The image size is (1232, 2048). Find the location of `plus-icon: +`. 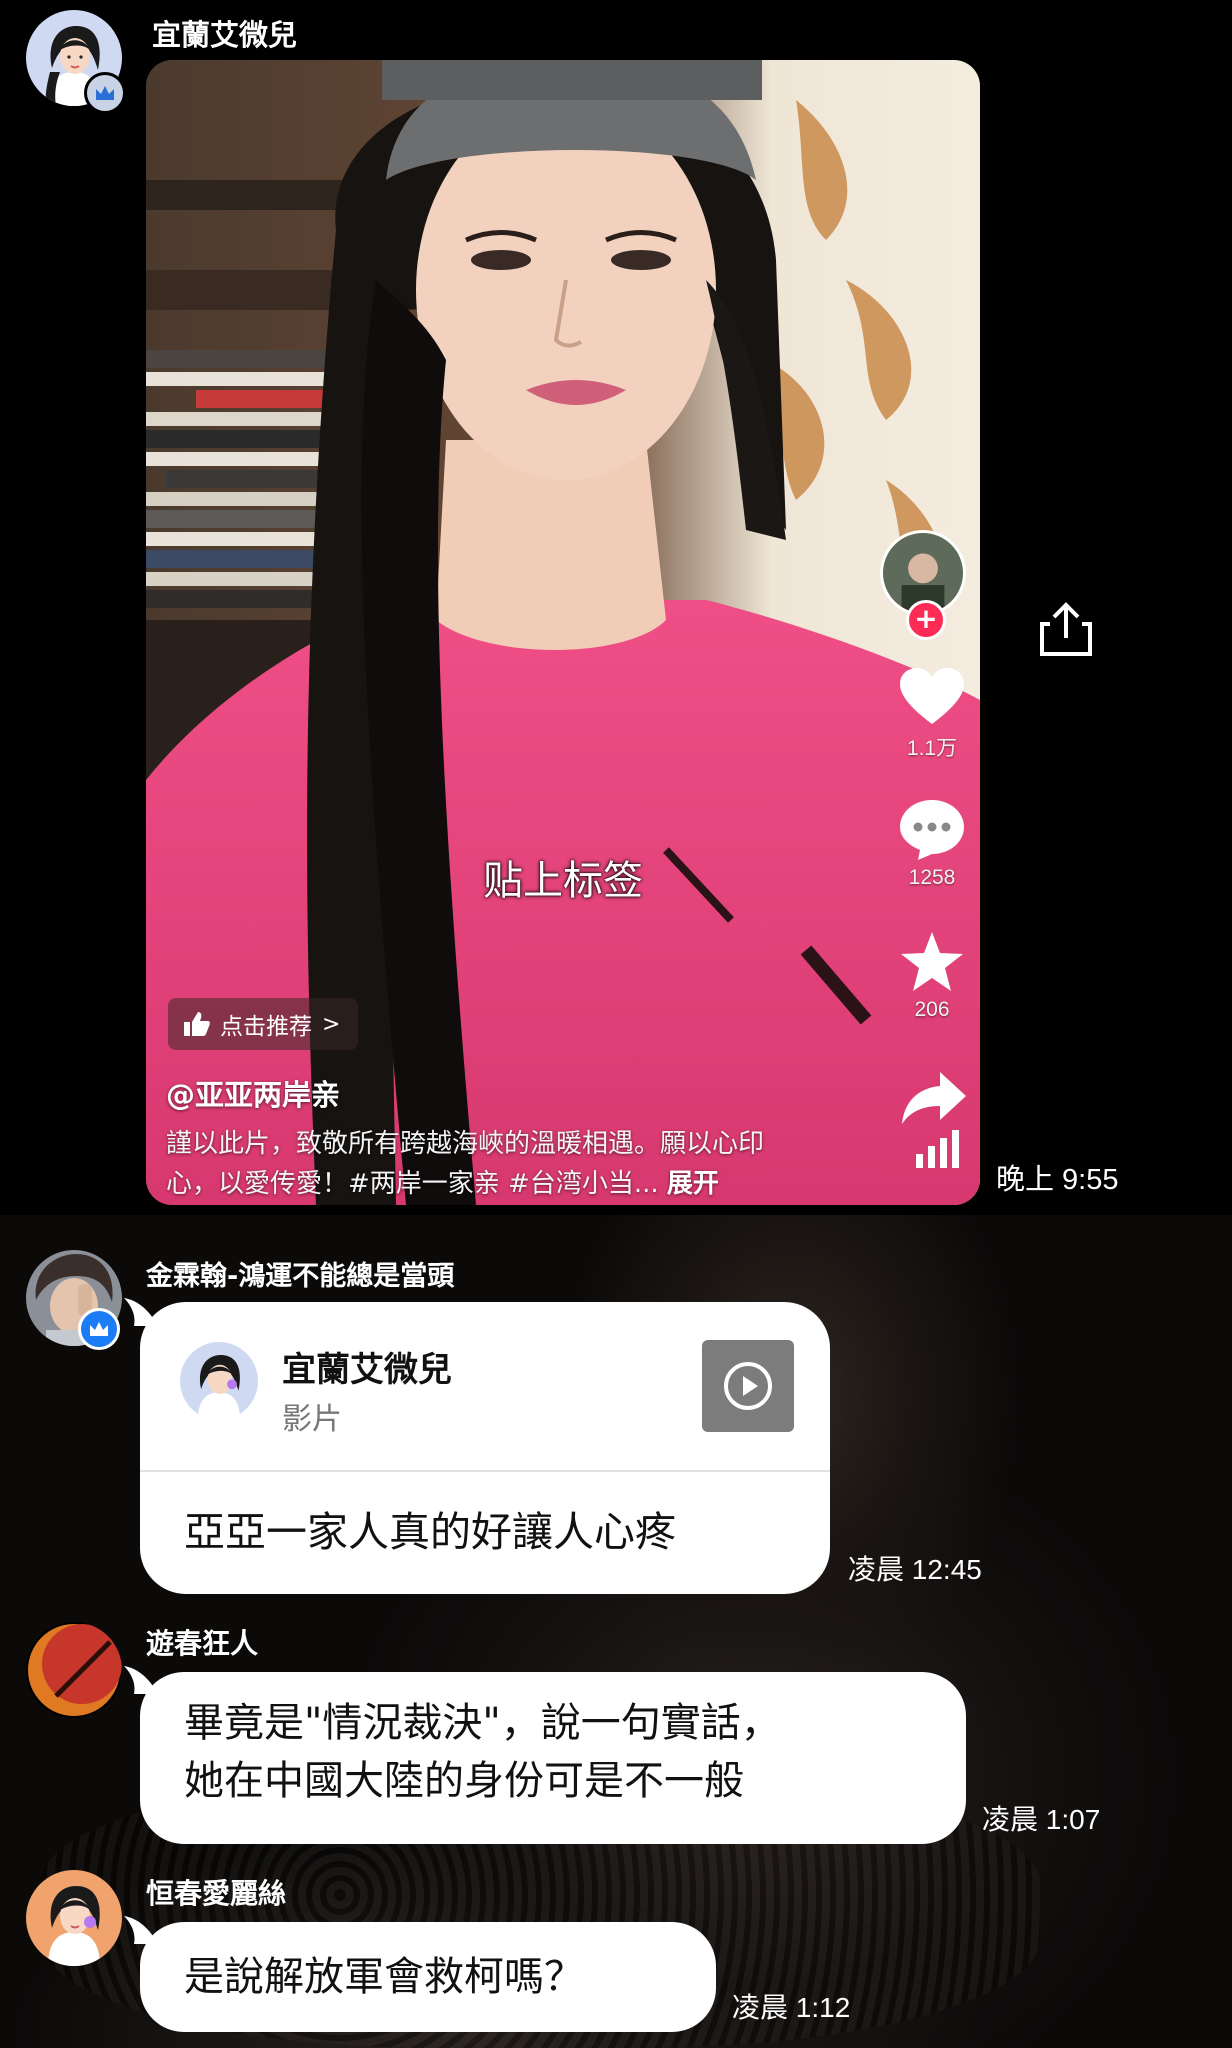

plus-icon: + is located at coordinates (926, 618).